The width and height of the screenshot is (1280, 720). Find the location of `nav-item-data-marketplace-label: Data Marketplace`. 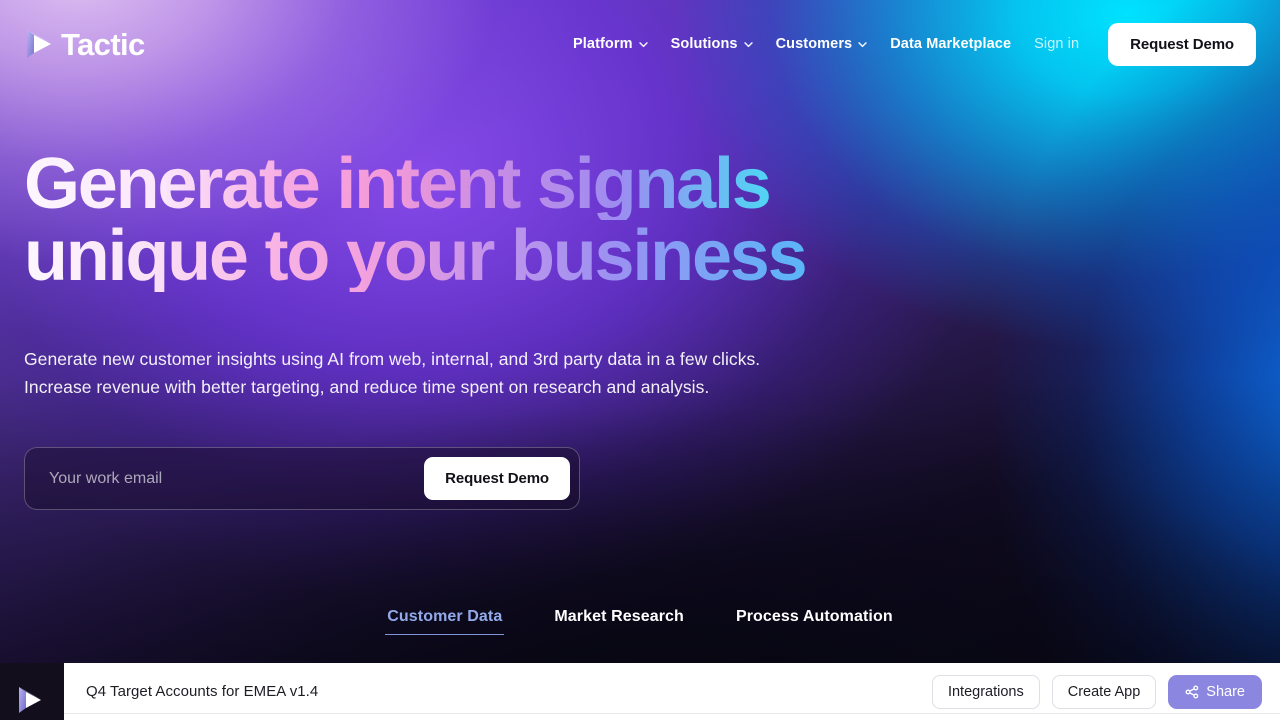

nav-item-data-marketplace-label: Data Marketplace is located at coordinates (951, 44).